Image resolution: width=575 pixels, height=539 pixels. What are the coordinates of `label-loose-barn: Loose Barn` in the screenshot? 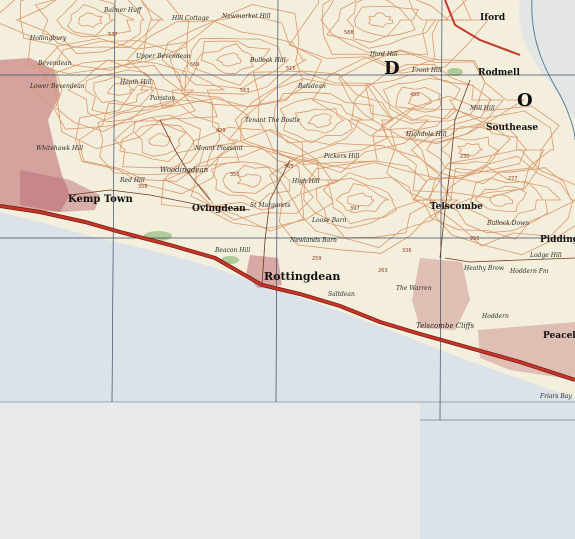 It's located at (329, 220).